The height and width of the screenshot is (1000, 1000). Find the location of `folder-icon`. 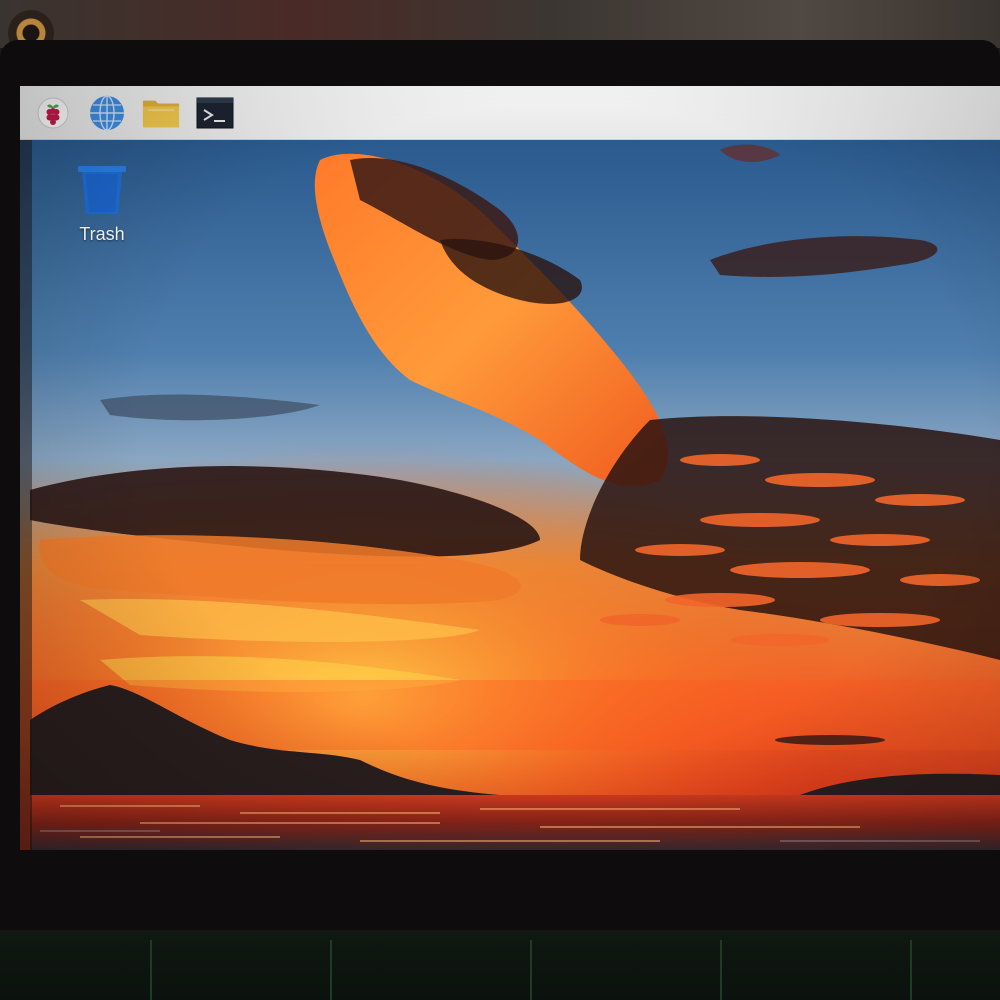

folder-icon is located at coordinates (161, 113).